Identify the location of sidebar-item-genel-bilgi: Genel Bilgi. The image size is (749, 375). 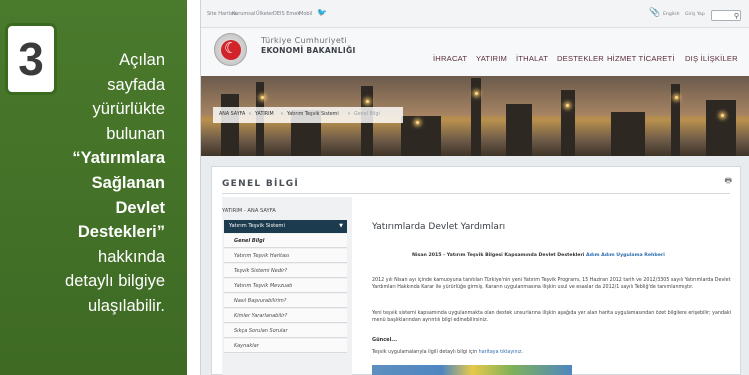
(285, 241).